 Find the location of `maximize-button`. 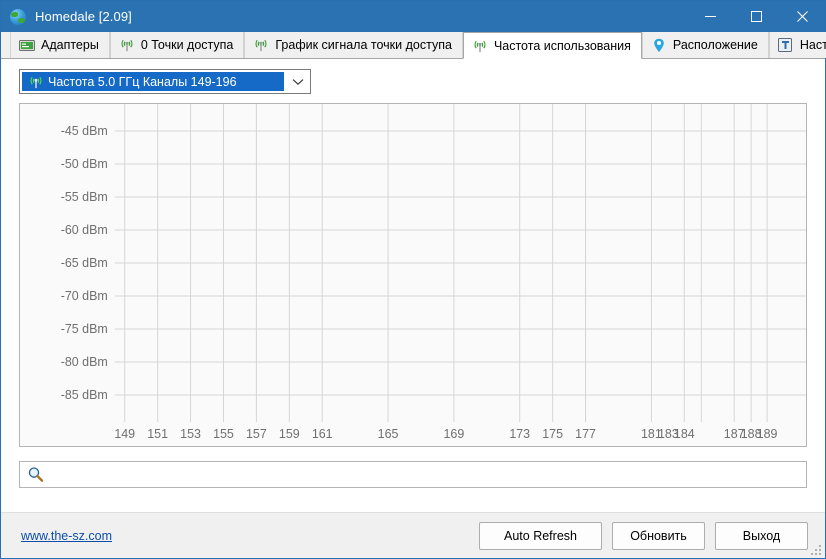

maximize-button is located at coordinates (756, 16).